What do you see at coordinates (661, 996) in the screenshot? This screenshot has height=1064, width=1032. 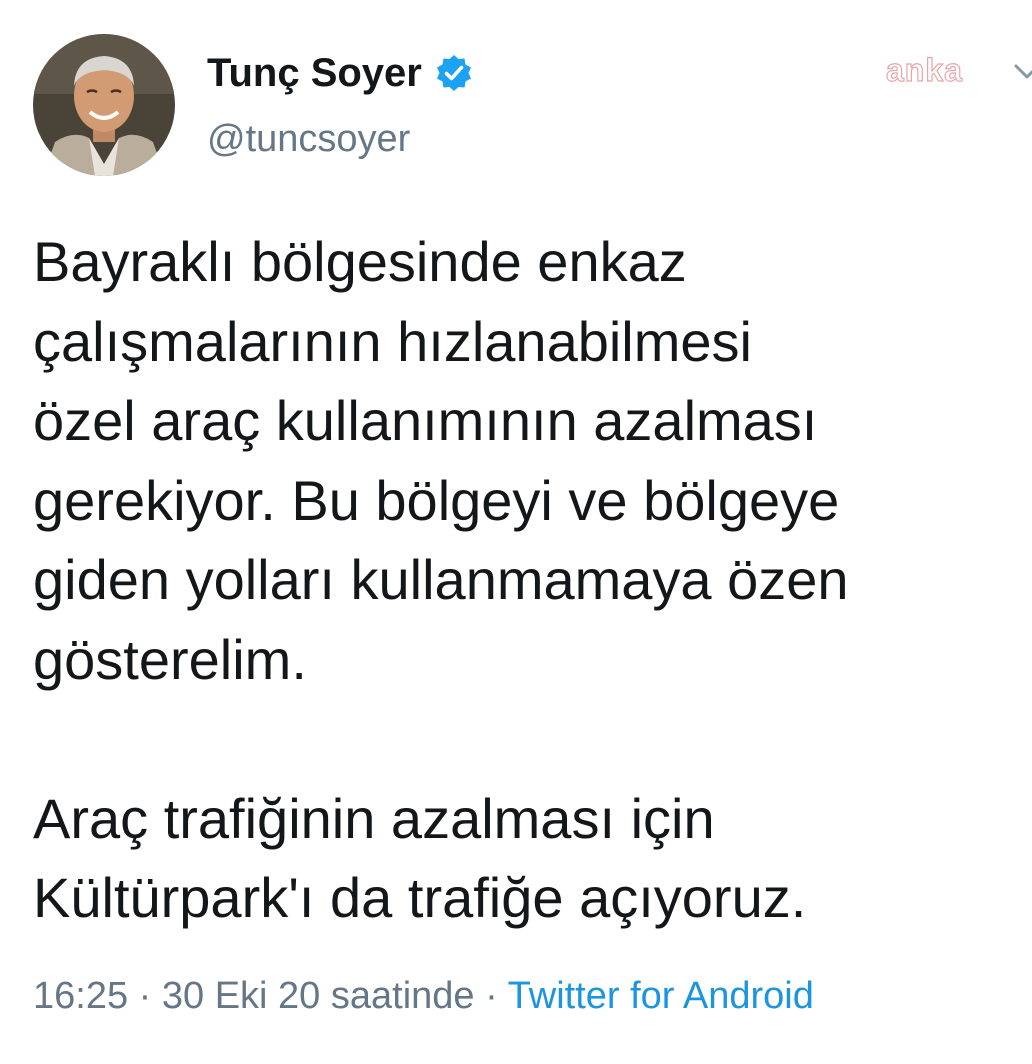 I see `tweet-source-link: Twitter for Android` at bounding box center [661, 996].